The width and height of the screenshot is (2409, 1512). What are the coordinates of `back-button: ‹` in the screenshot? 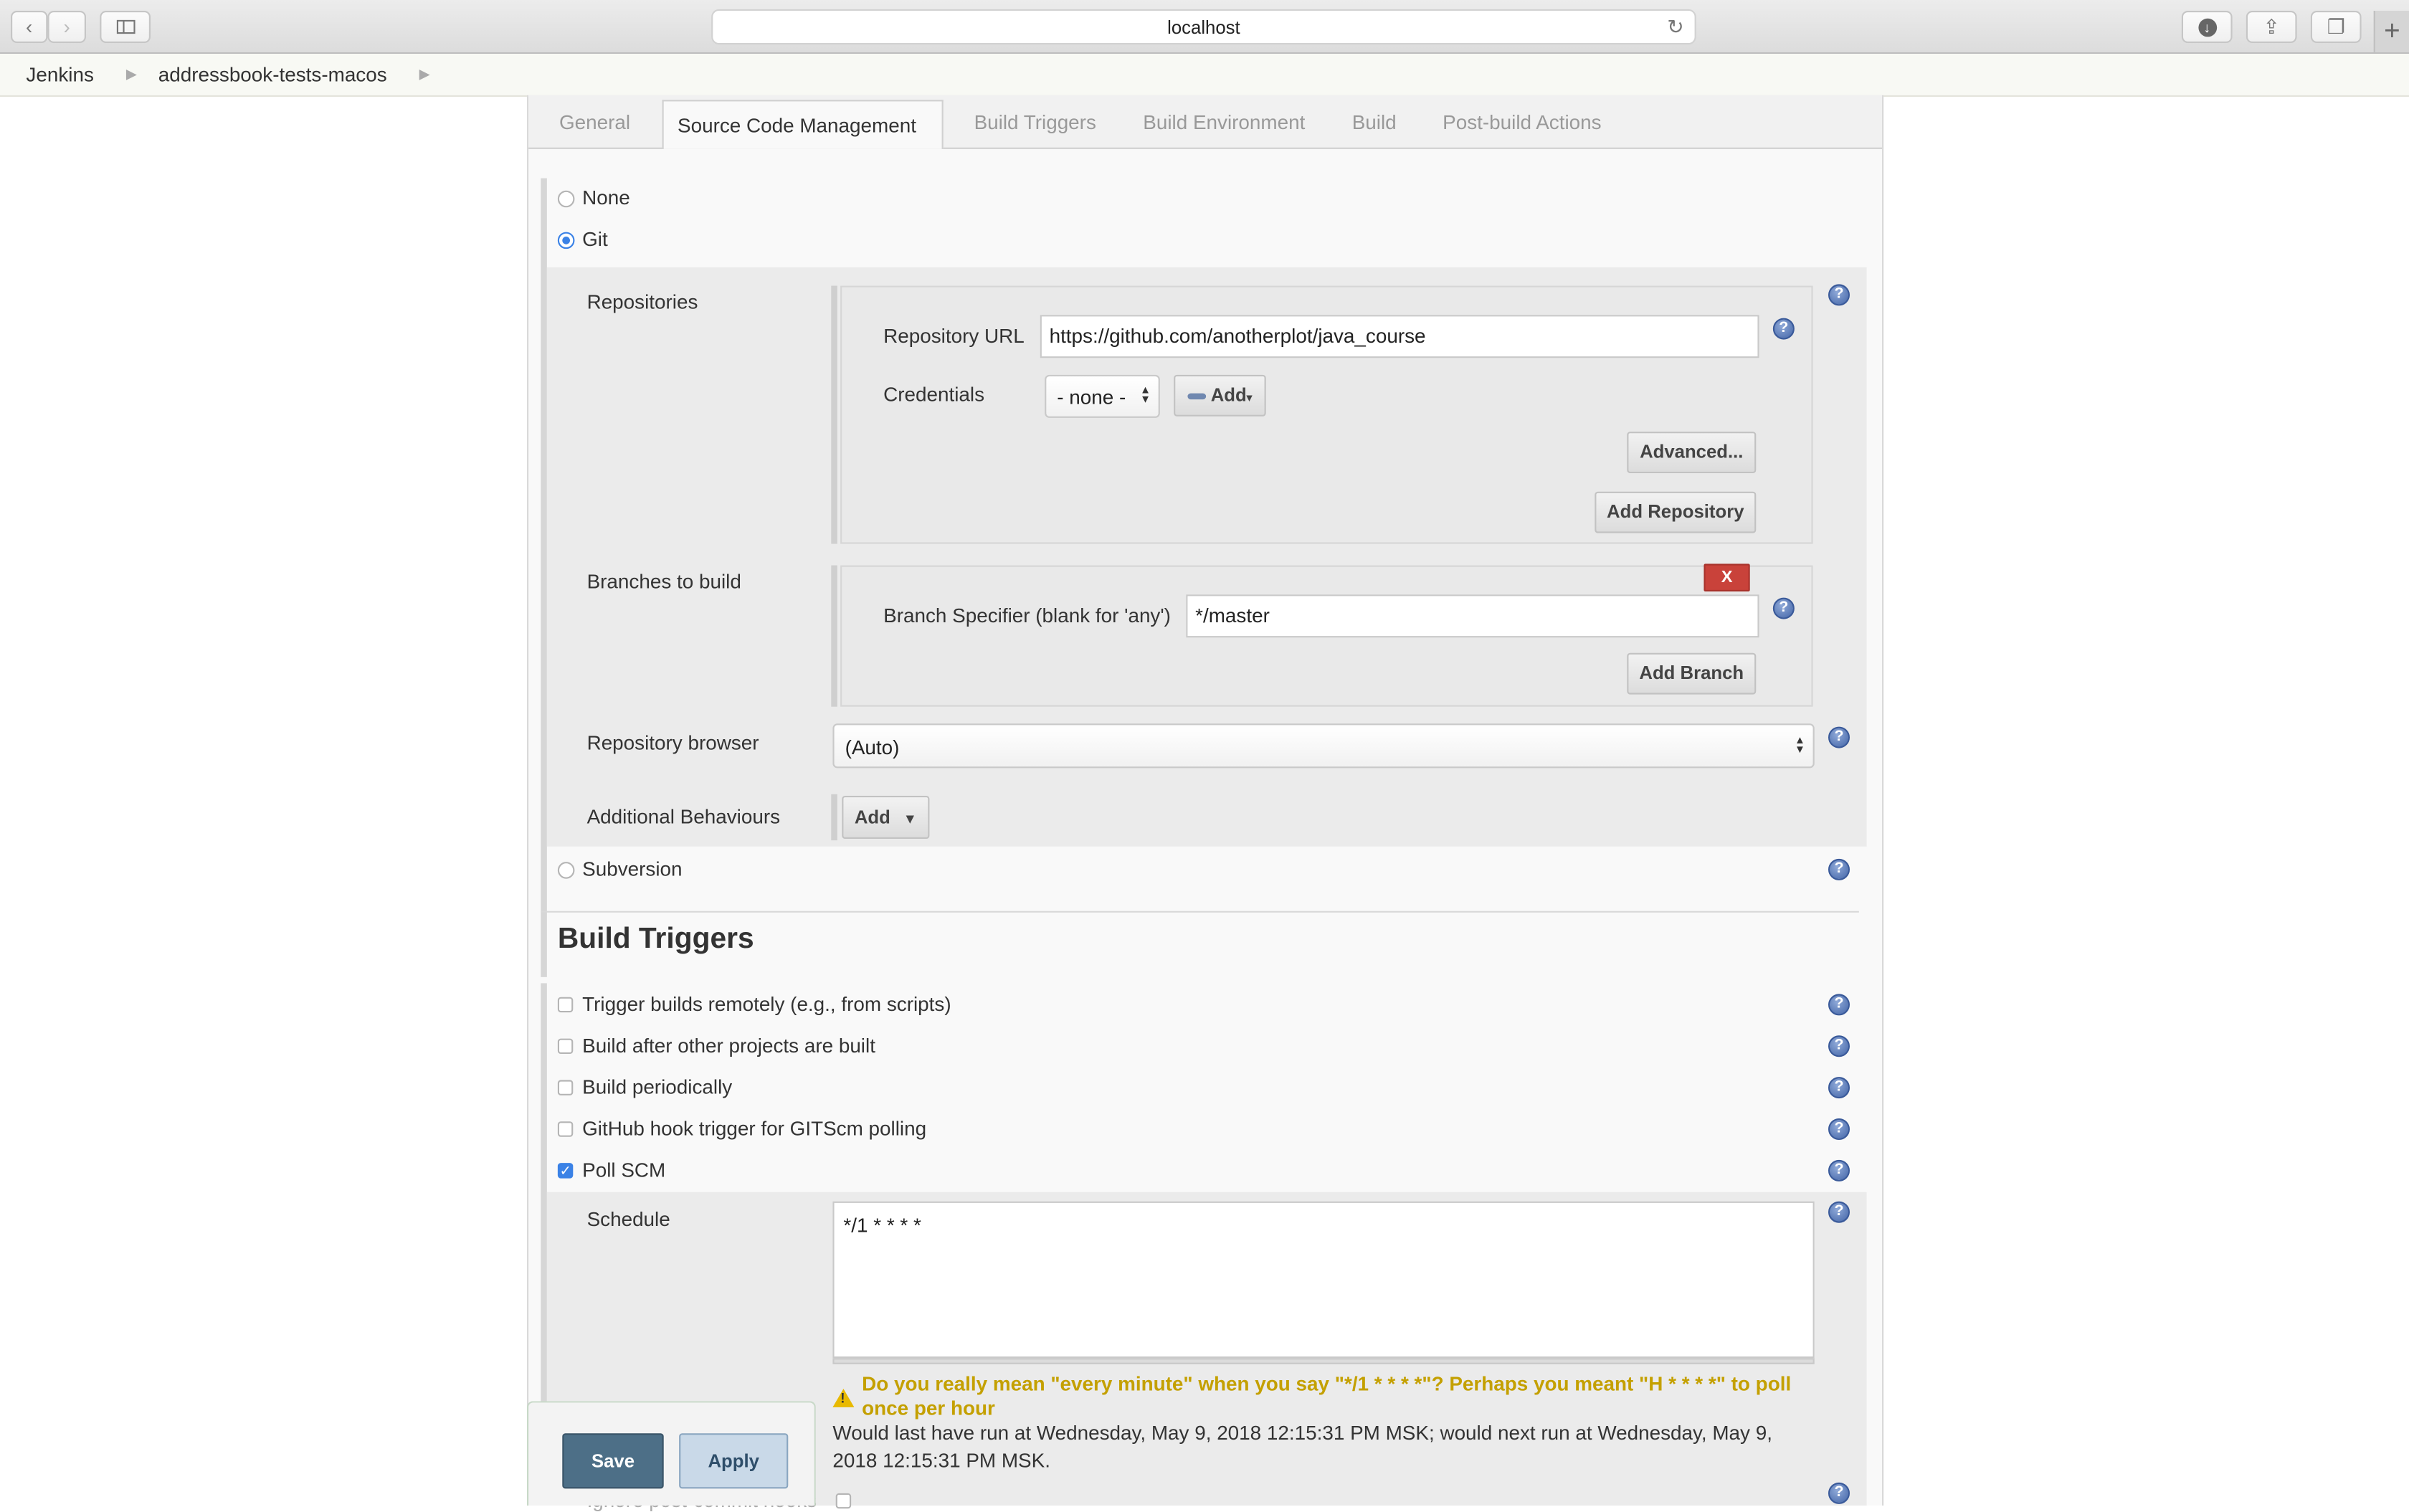 It's located at (29, 27).